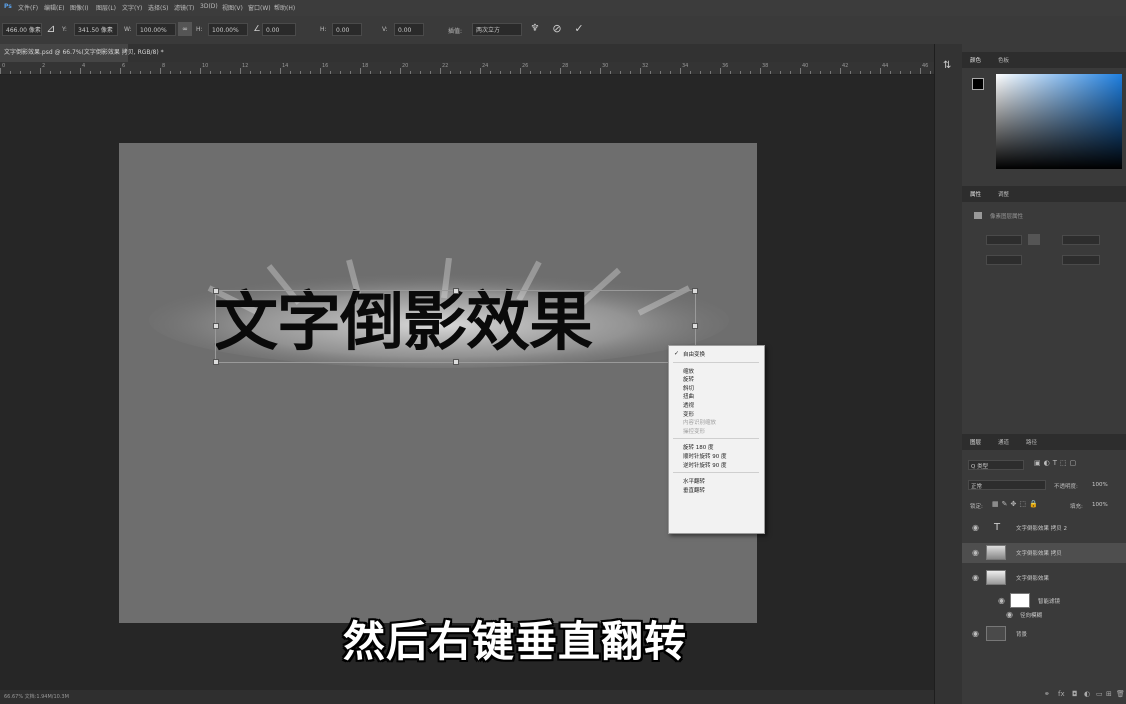  I want to click on color-picker-field, so click(1059, 121).